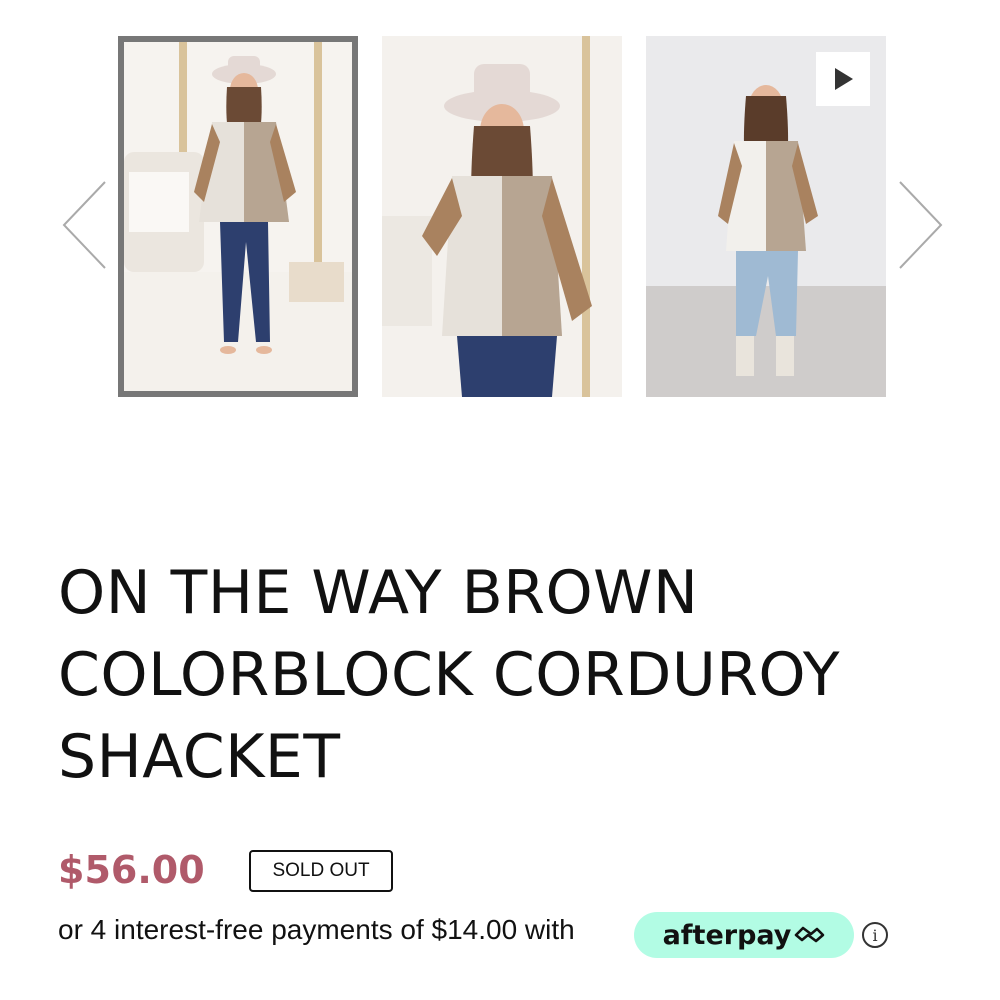 This screenshot has width=1000, height=1000. I want to click on carousel-prev-button, so click(85, 225).